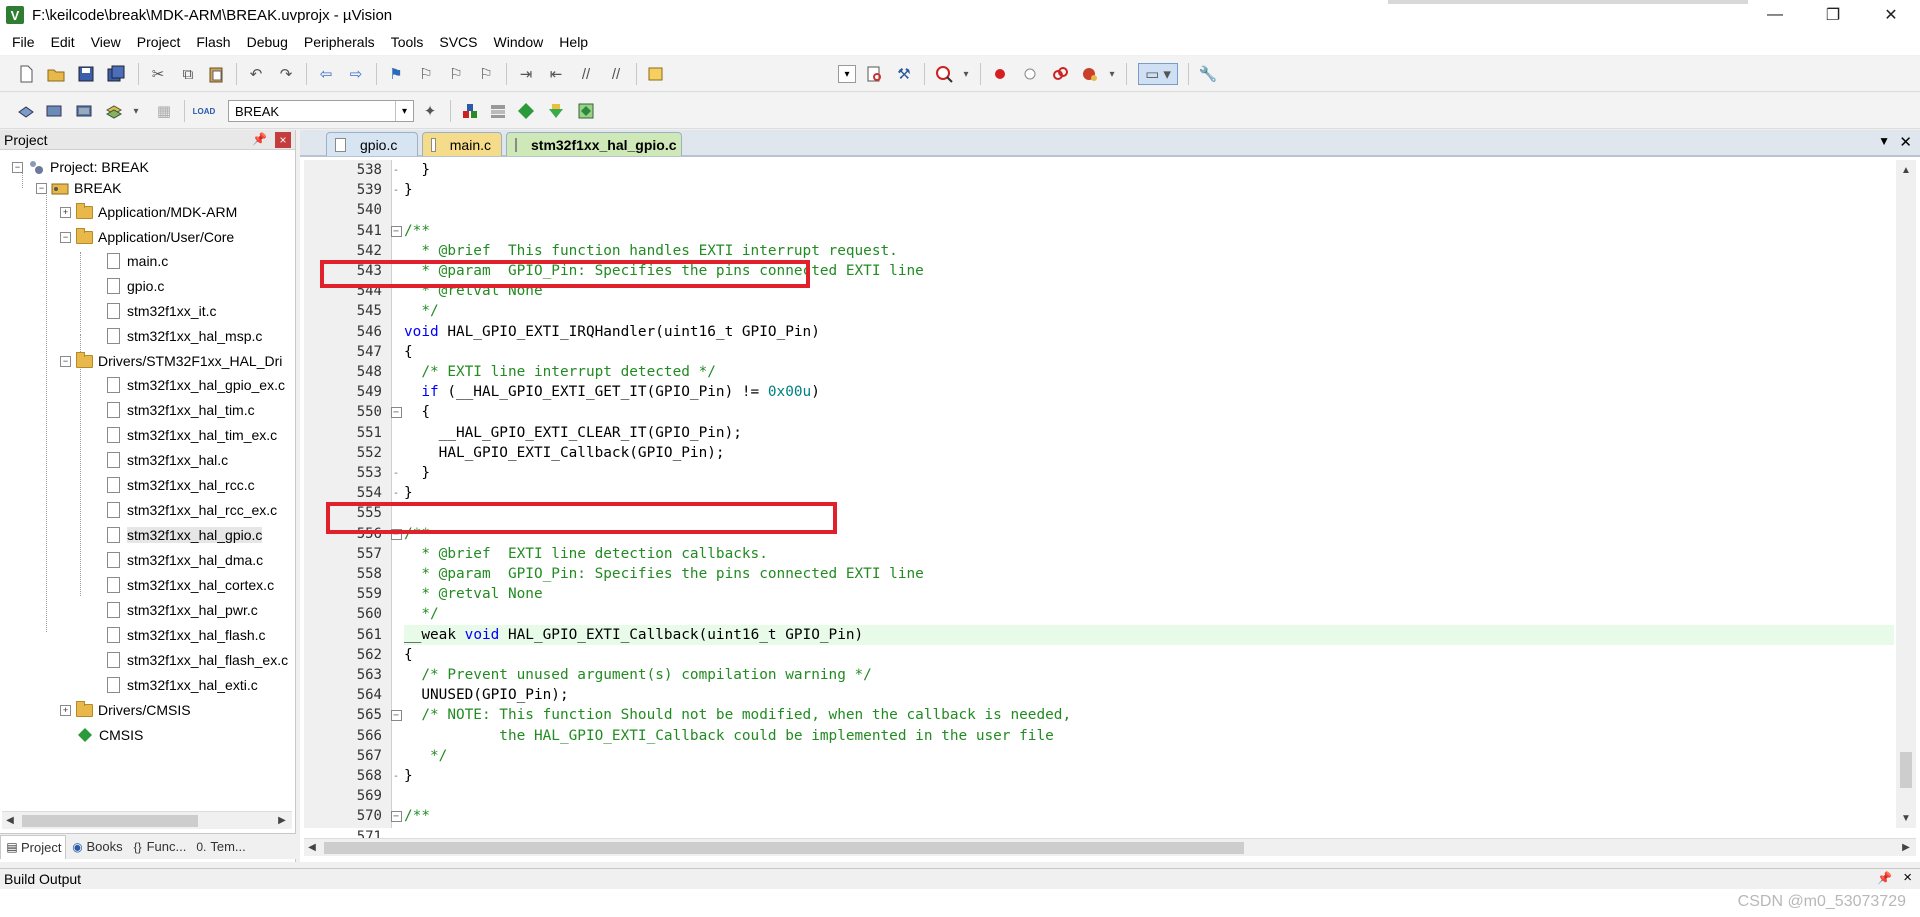  What do you see at coordinates (216, 74) in the screenshot?
I see `paste-icon` at bounding box center [216, 74].